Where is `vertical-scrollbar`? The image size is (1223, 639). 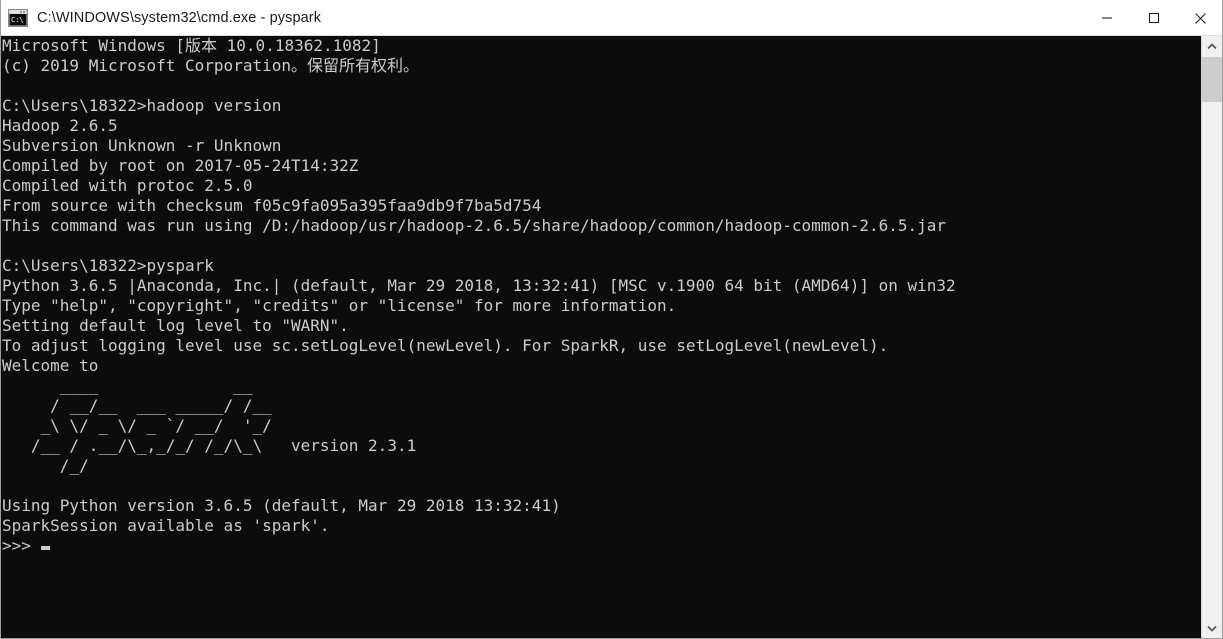 vertical-scrollbar is located at coordinates (1211, 337).